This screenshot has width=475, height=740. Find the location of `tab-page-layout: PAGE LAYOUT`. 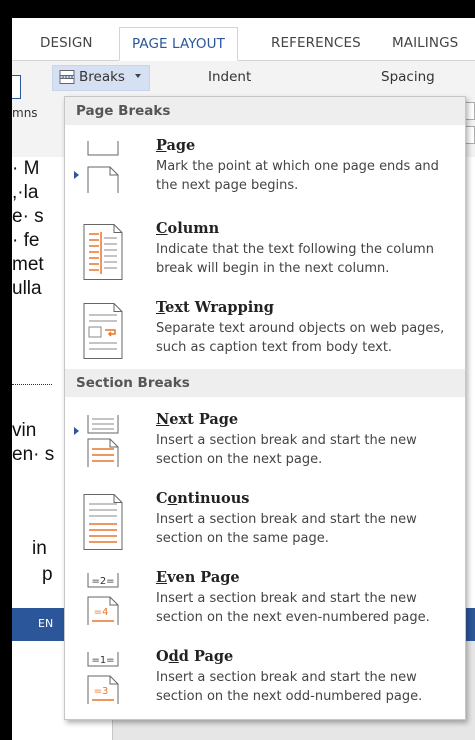

tab-page-layout: PAGE LAYOUT is located at coordinates (178, 44).